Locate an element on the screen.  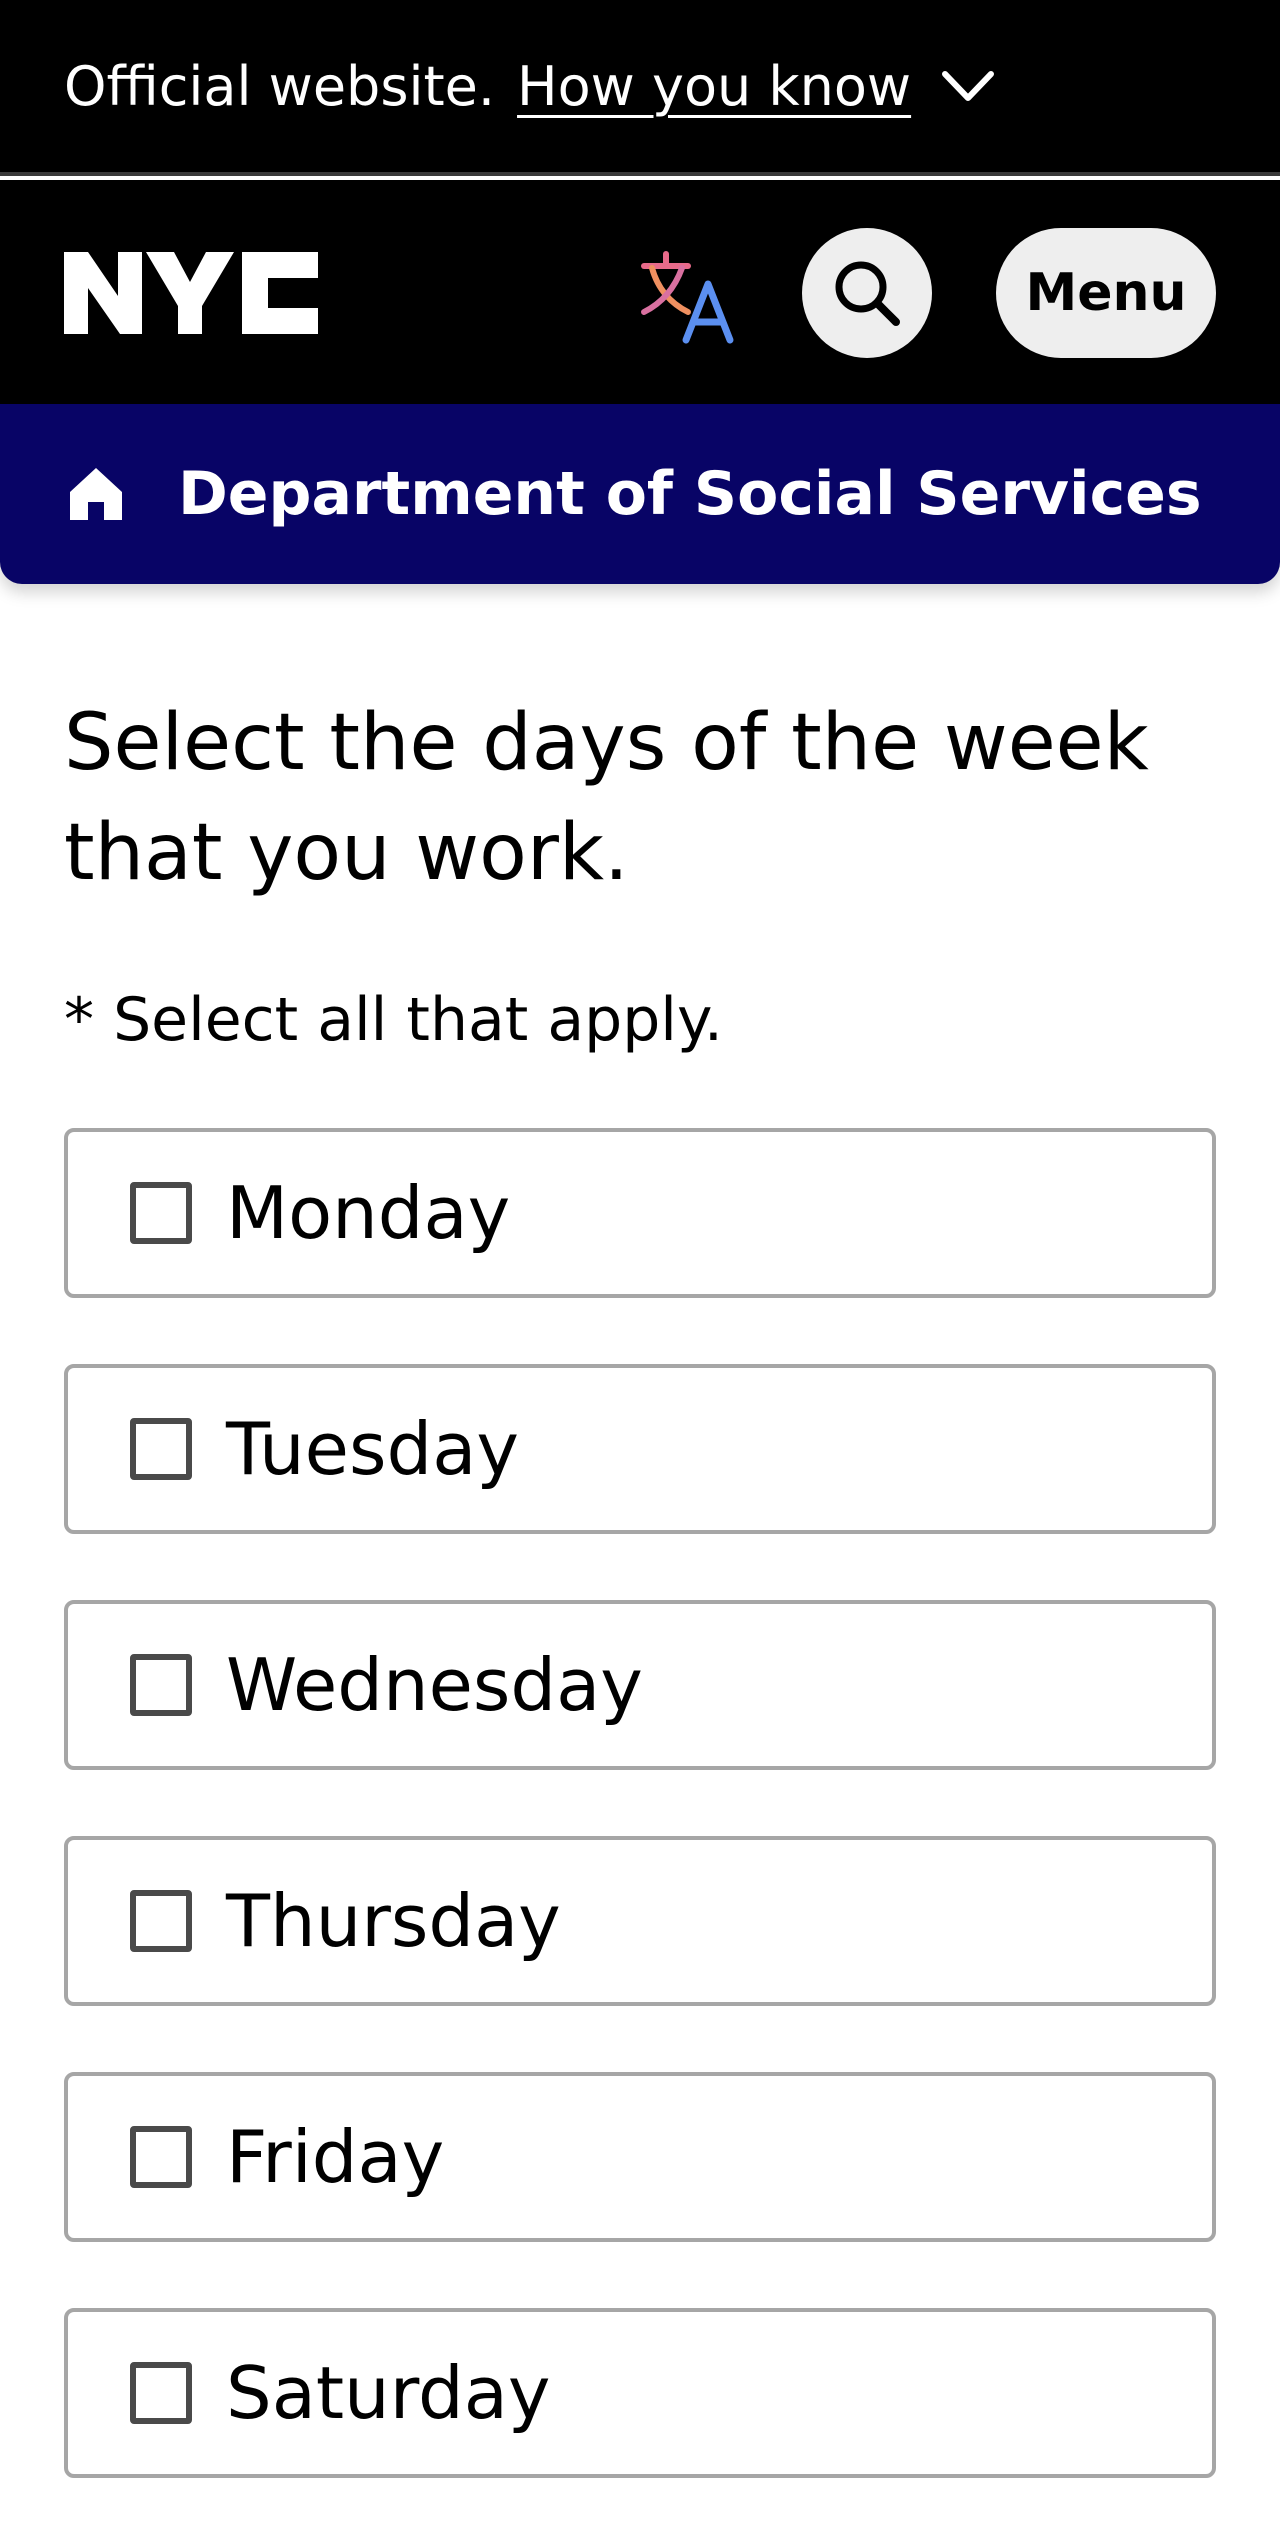
option-label: Thursday is located at coordinates (393, 1921).